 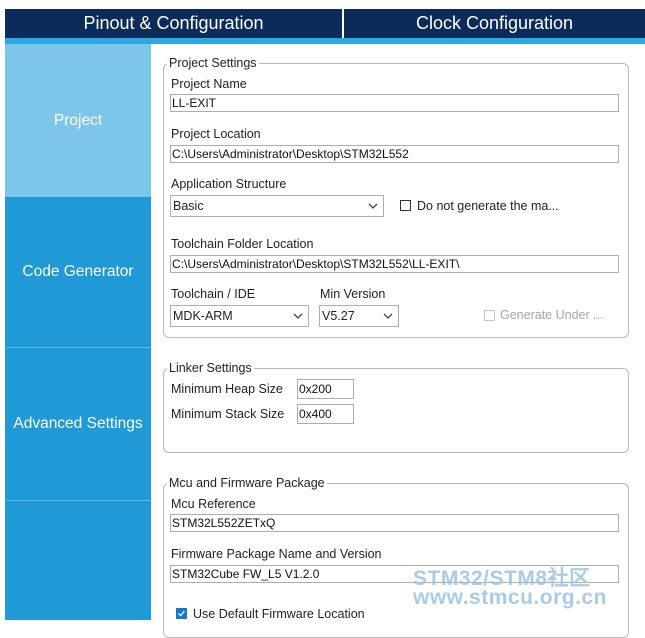 What do you see at coordinates (239, 316) in the screenshot?
I see `toolchain-ide-select: MDK-ARM` at bounding box center [239, 316].